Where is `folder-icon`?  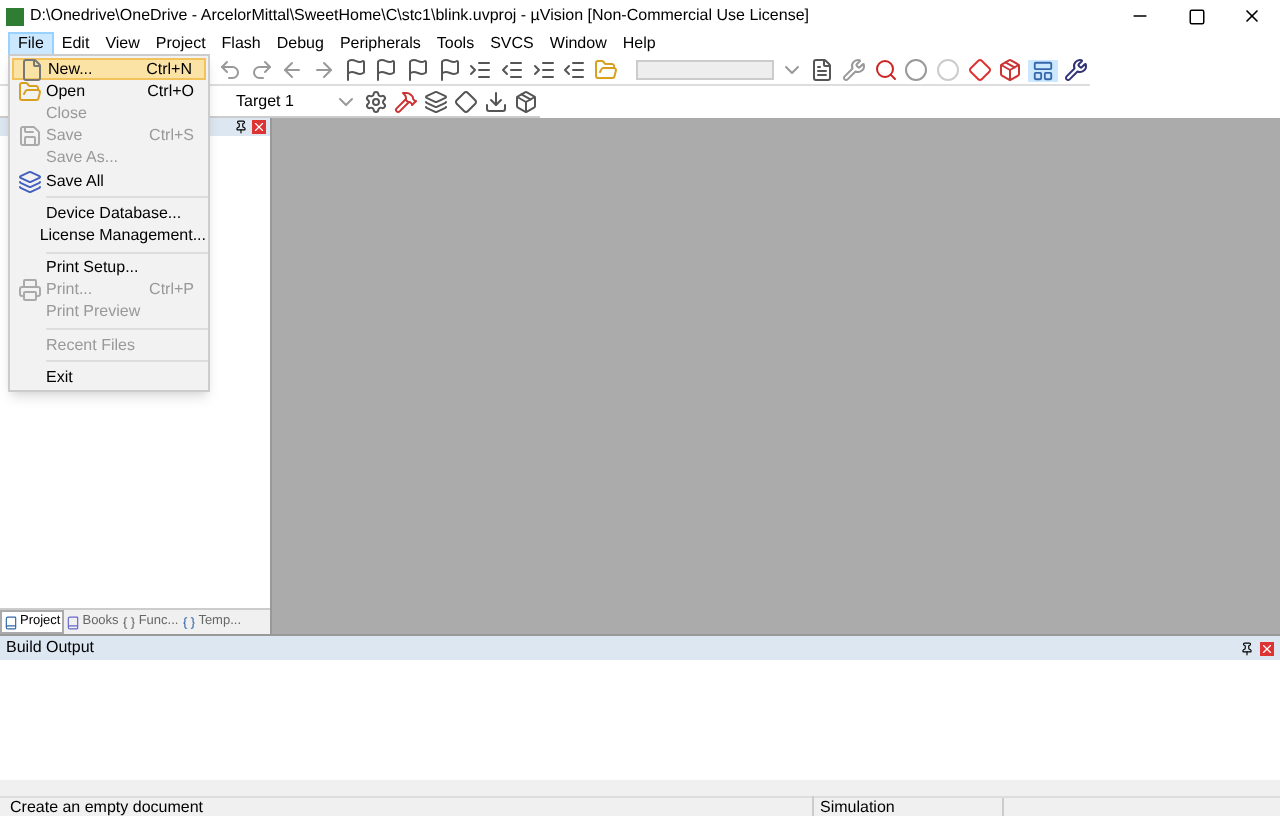
folder-icon is located at coordinates (29, 91).